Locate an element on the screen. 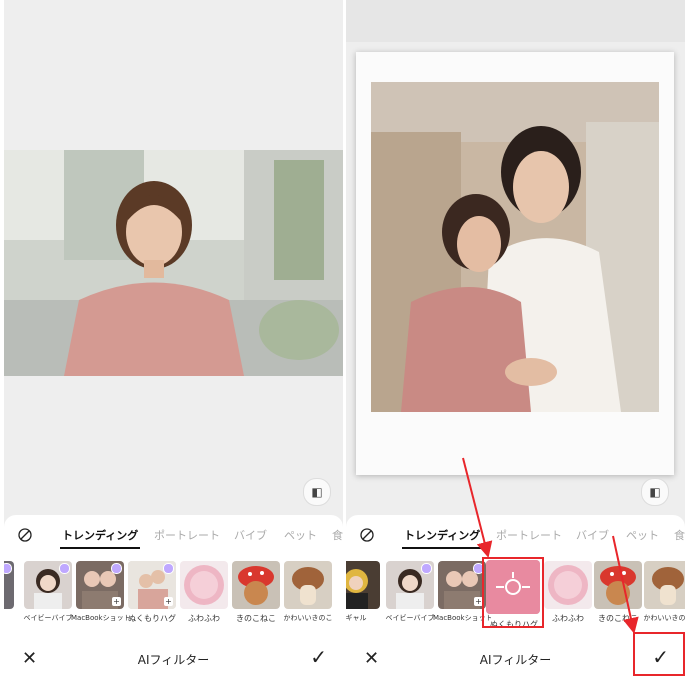  annotation-arrows is located at coordinates (550, 545).